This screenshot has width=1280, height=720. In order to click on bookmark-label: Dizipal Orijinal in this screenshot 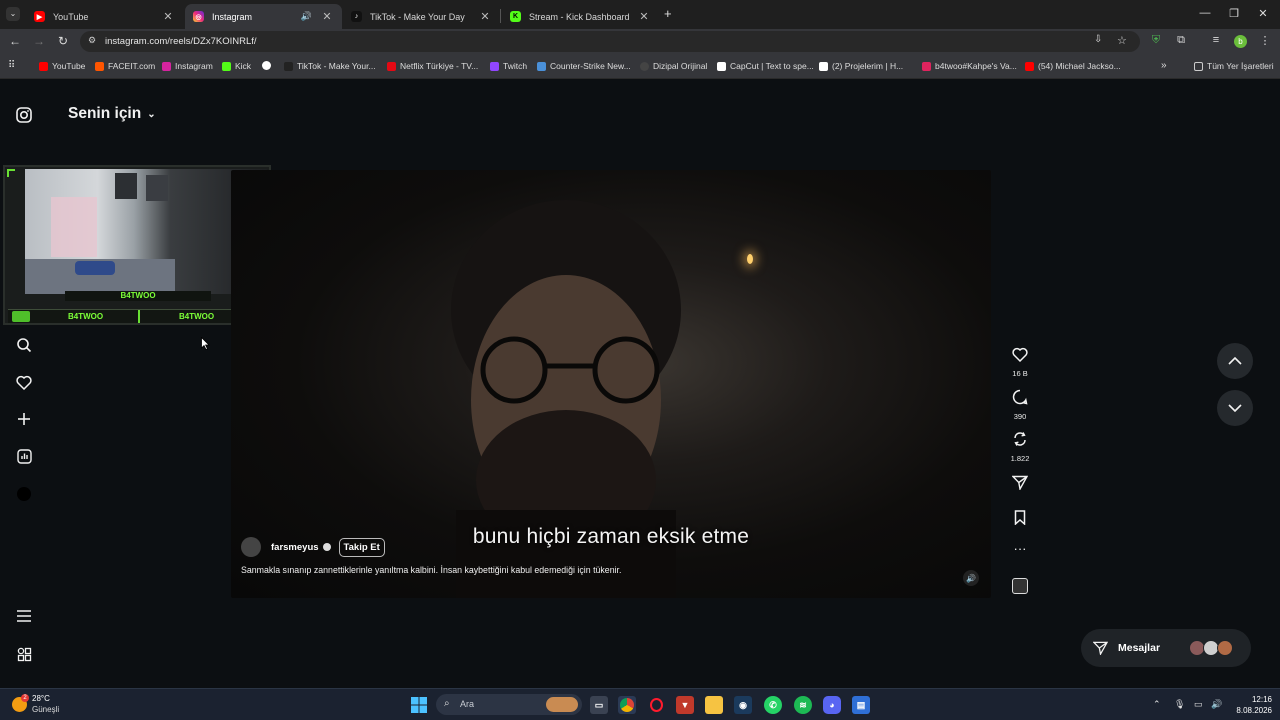, I will do `click(680, 66)`.